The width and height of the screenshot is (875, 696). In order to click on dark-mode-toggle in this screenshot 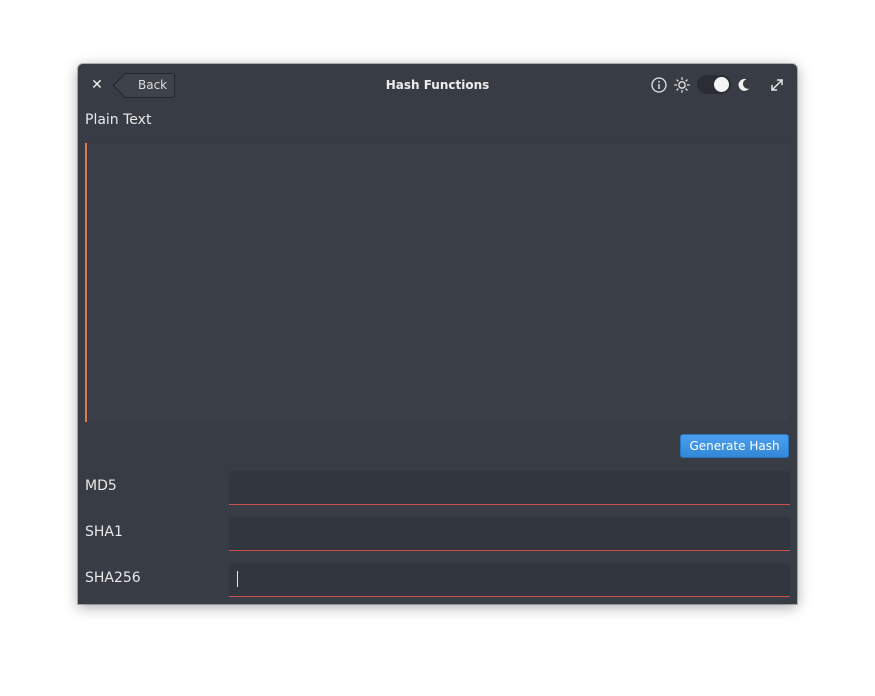, I will do `click(714, 84)`.